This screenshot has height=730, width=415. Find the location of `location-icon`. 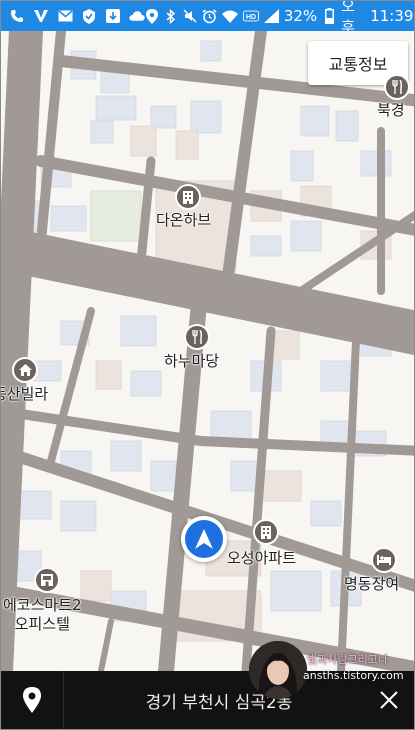

location-icon is located at coordinates (152, 16).